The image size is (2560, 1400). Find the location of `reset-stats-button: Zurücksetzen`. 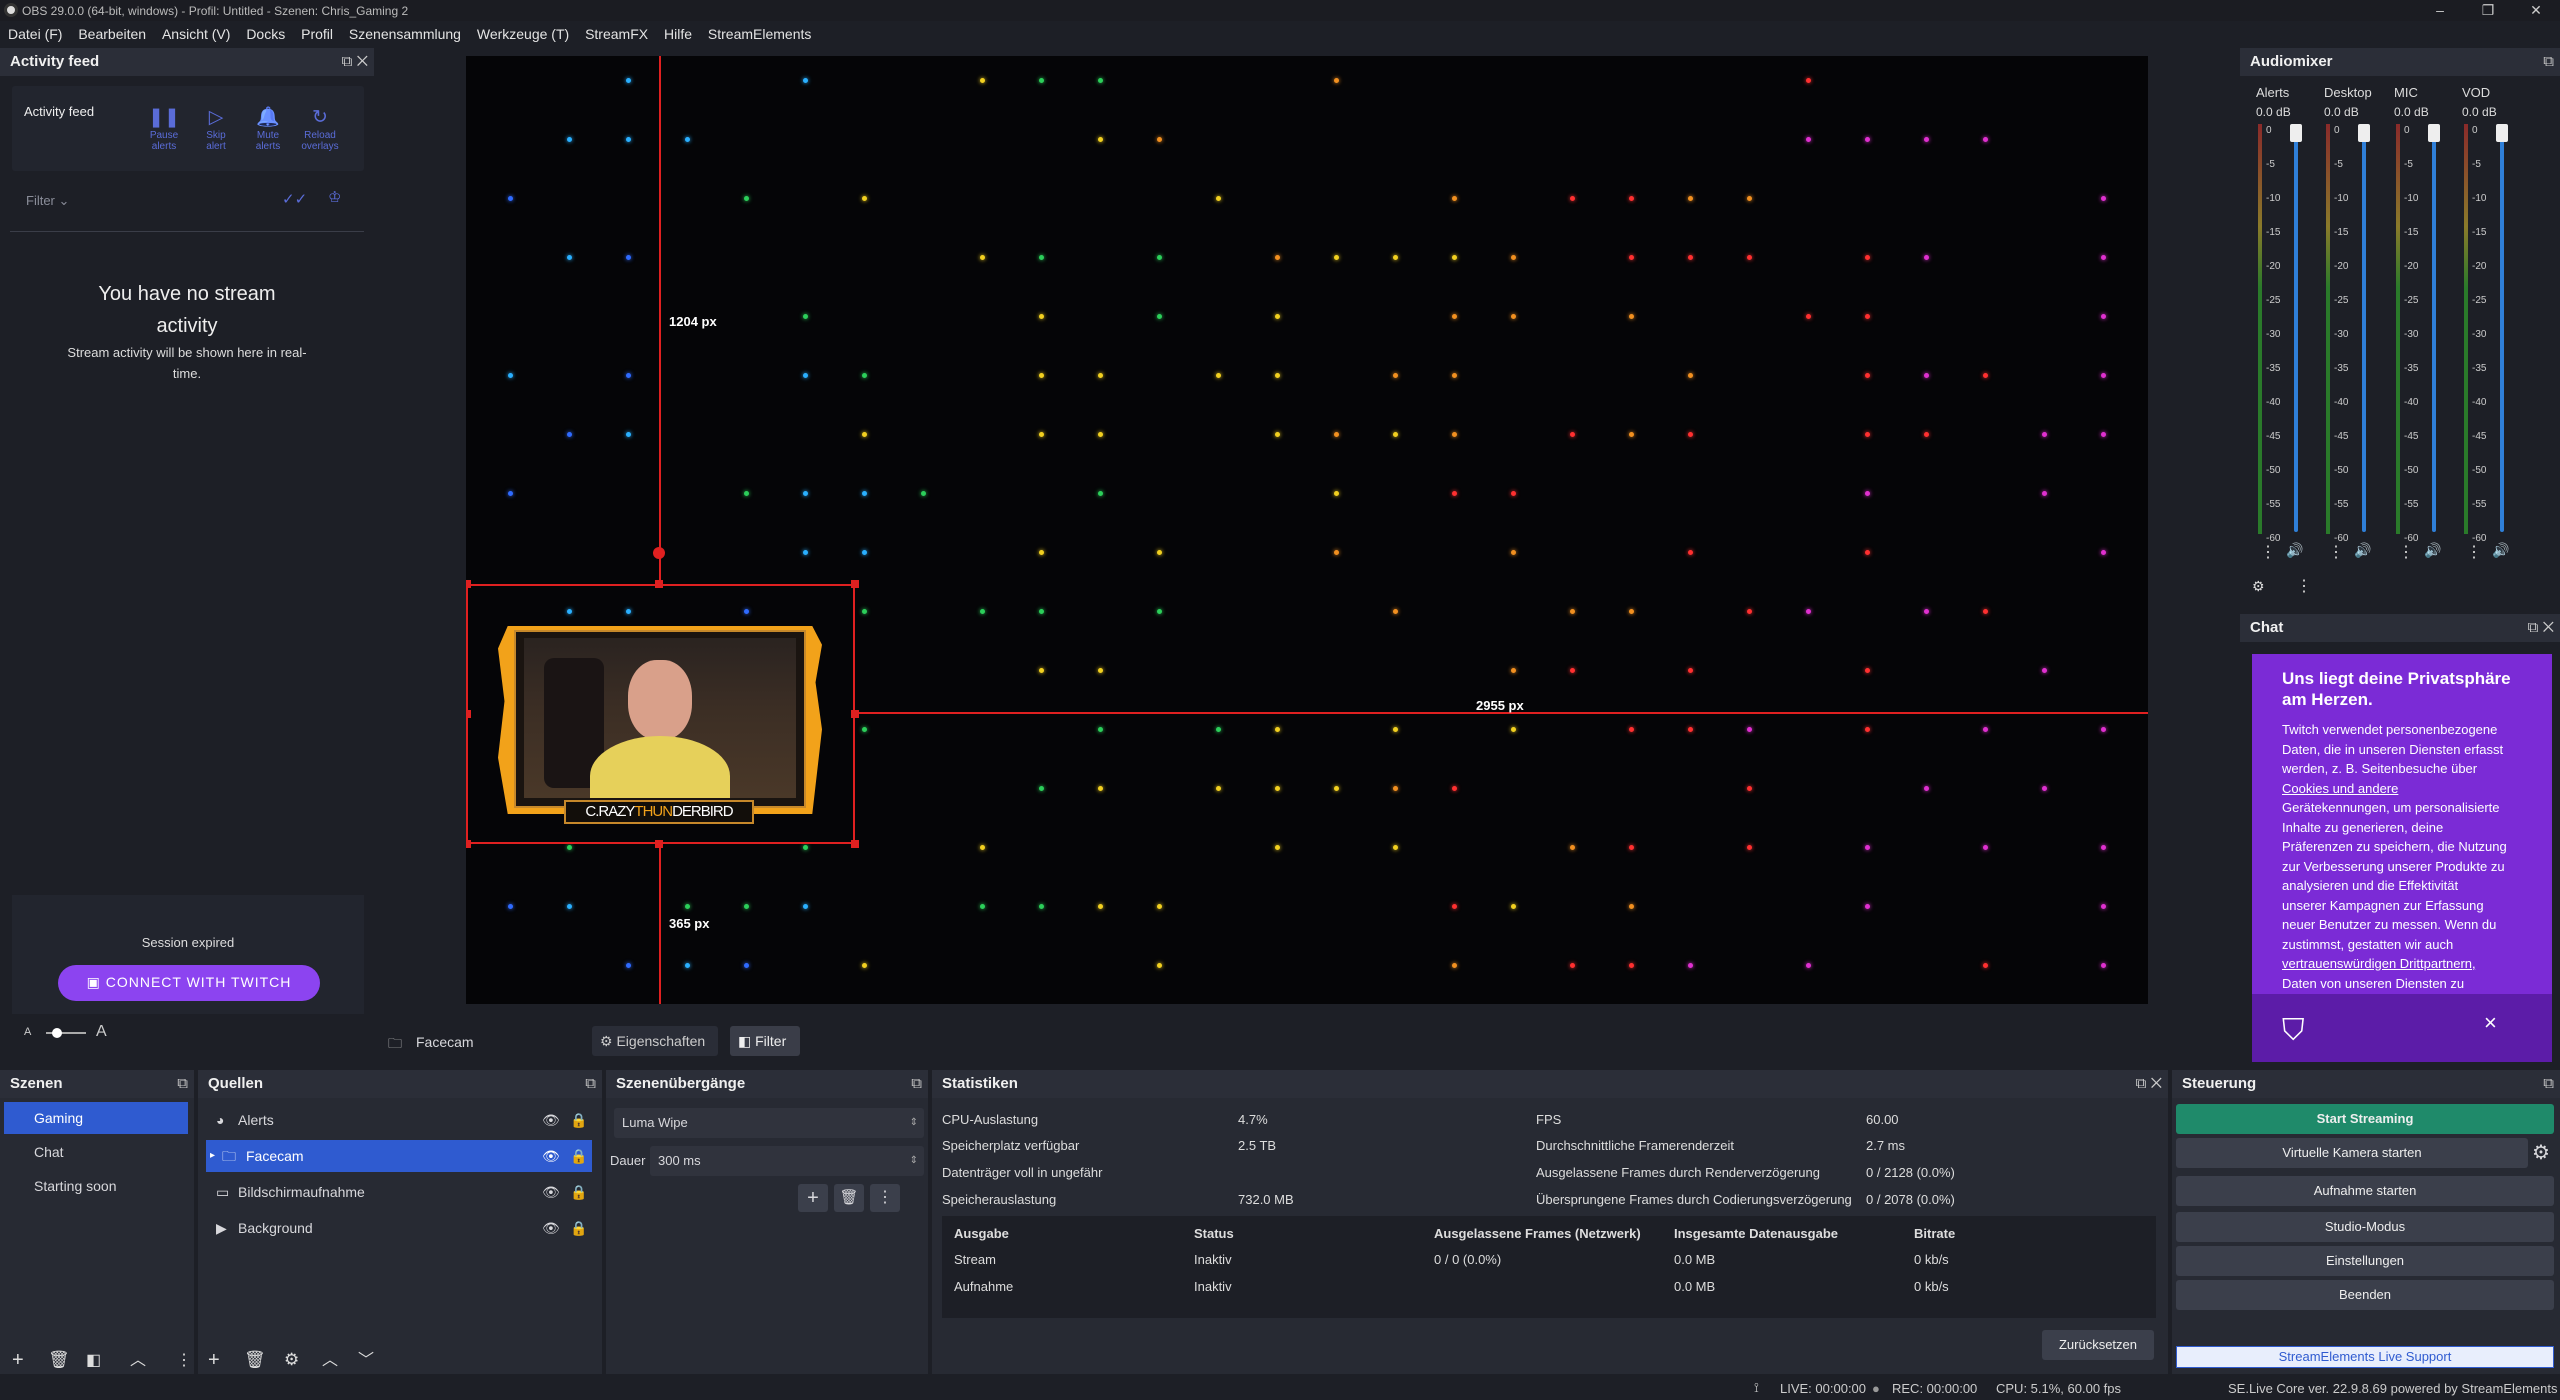

reset-stats-button: Zurücksetzen is located at coordinates (2098, 1345).